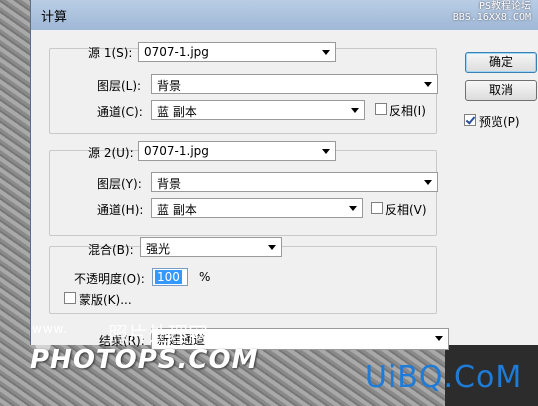 The width and height of the screenshot is (538, 406). I want to click on opacity-label: 不透明度(O):, so click(109, 279).